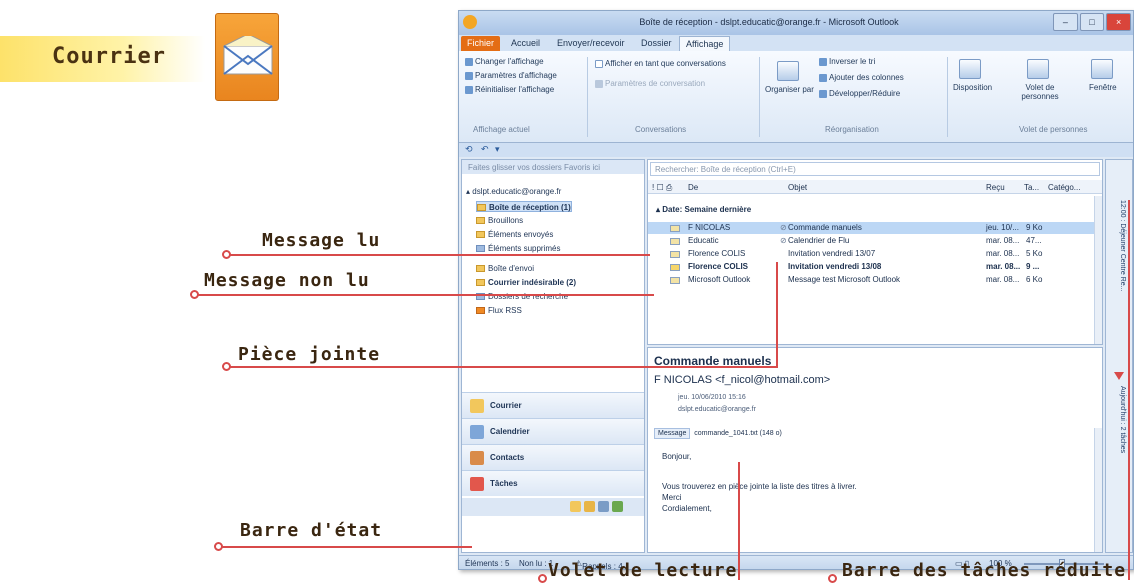 This screenshot has width=1134, height=588. What do you see at coordinates (1092, 22) in the screenshot?
I see `maximize-button: □` at bounding box center [1092, 22].